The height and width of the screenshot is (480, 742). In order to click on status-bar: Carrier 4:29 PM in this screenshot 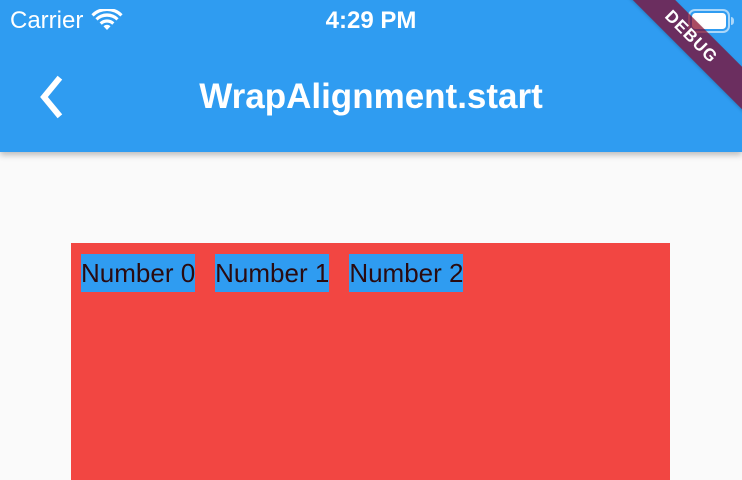, I will do `click(371, 21)`.